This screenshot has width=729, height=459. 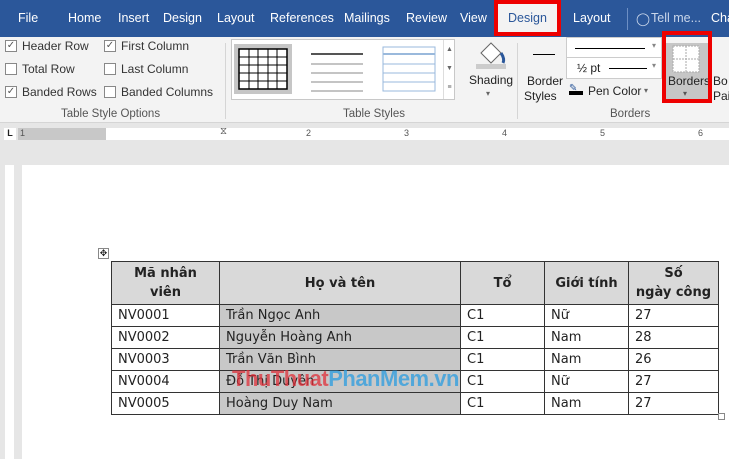 I want to click on ruler-number: 6, so click(x=701, y=133).